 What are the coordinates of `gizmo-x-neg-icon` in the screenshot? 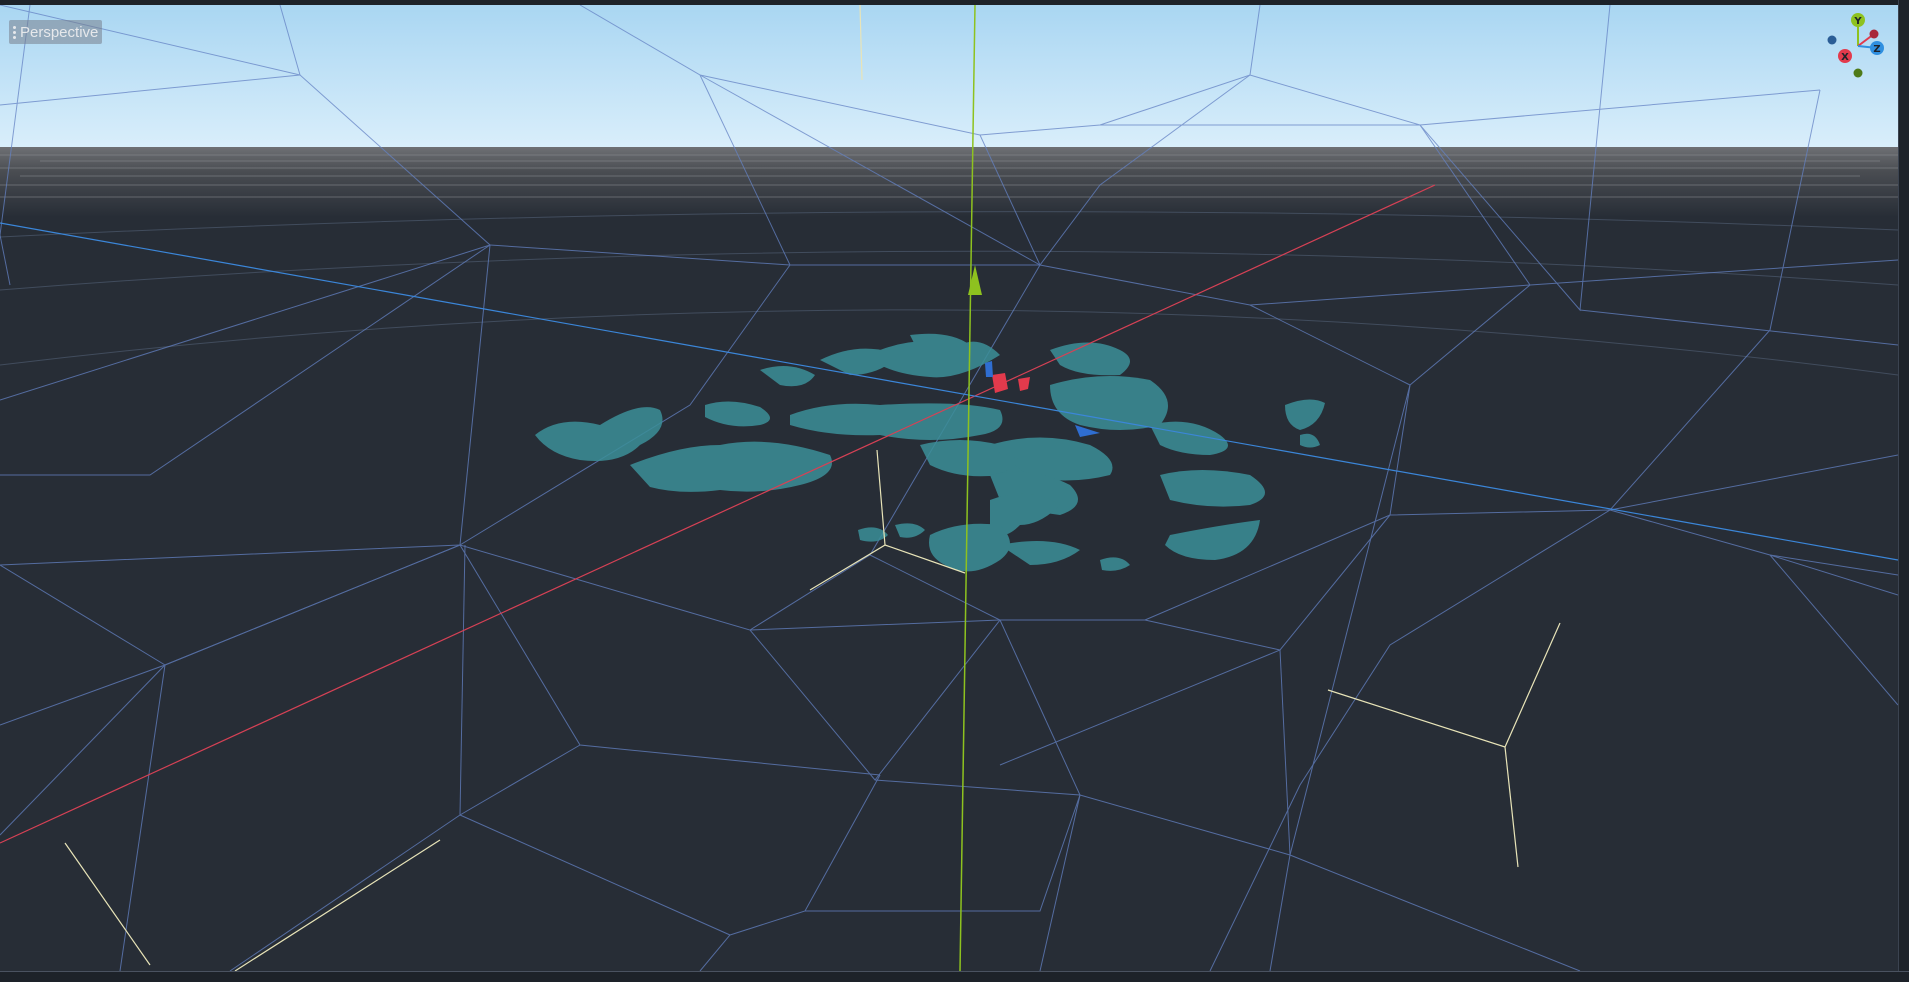 It's located at (1874, 34).